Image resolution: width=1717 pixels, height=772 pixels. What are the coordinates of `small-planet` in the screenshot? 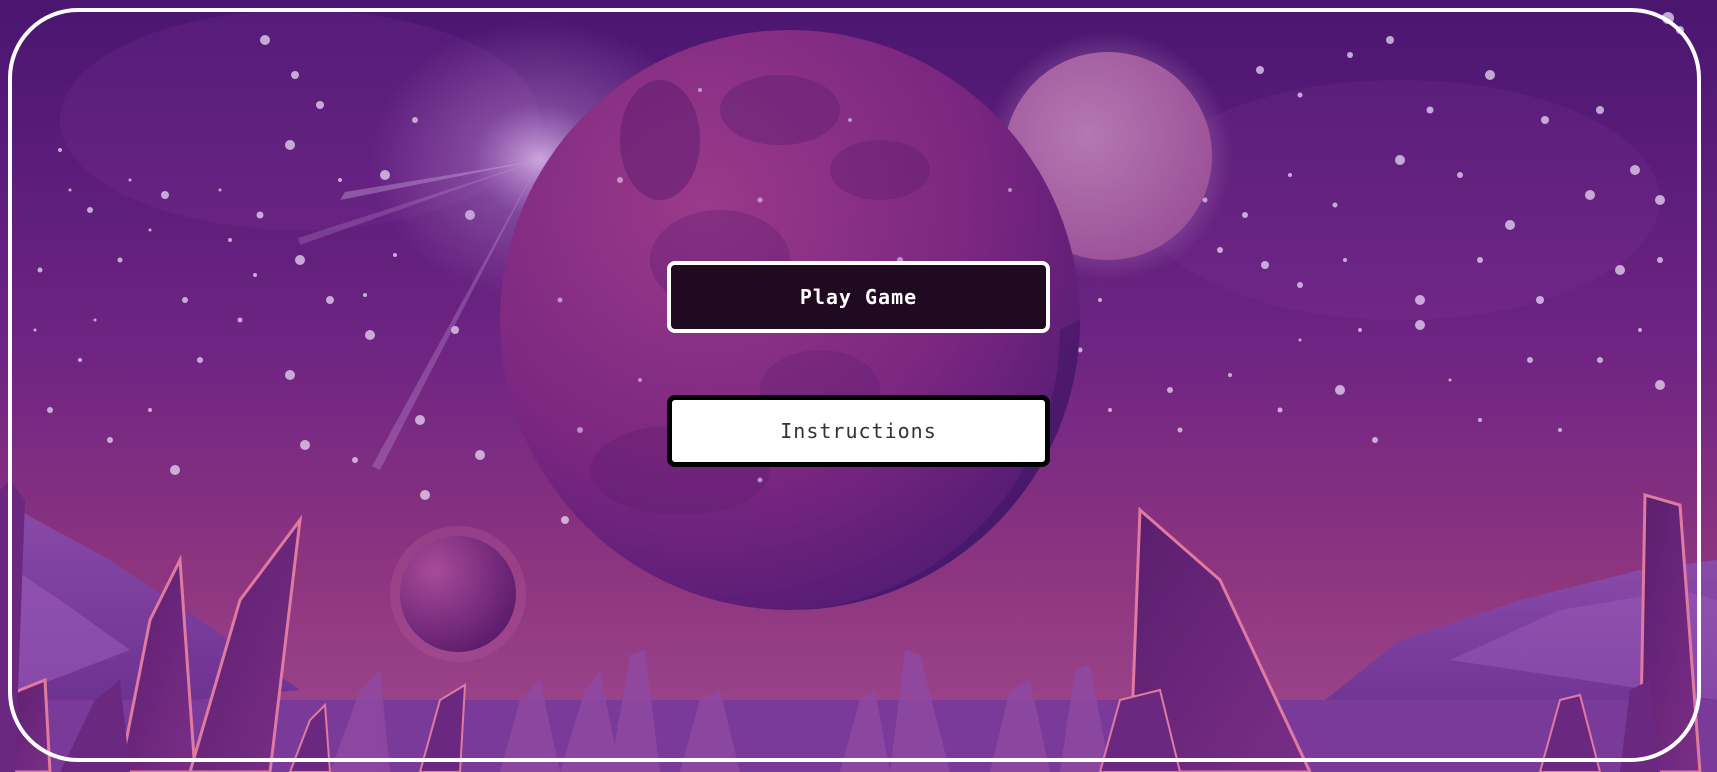 It's located at (458, 594).